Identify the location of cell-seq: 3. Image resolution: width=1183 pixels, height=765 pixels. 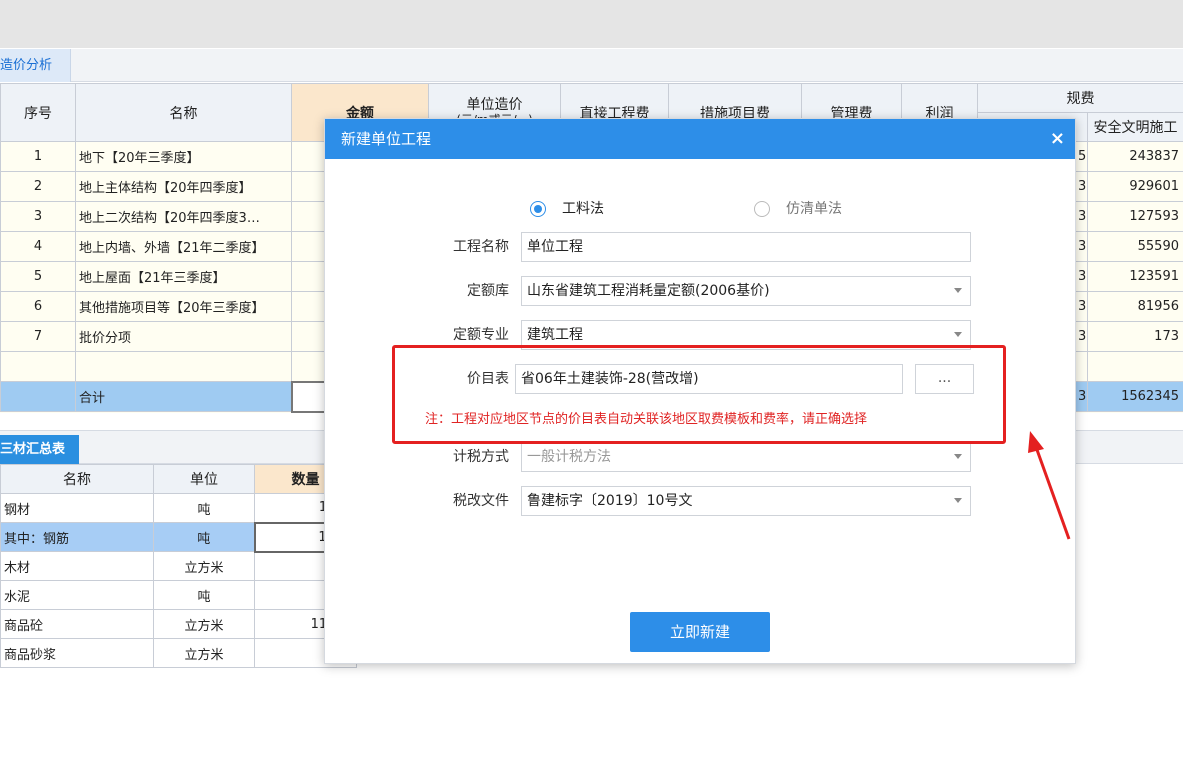
(38, 216).